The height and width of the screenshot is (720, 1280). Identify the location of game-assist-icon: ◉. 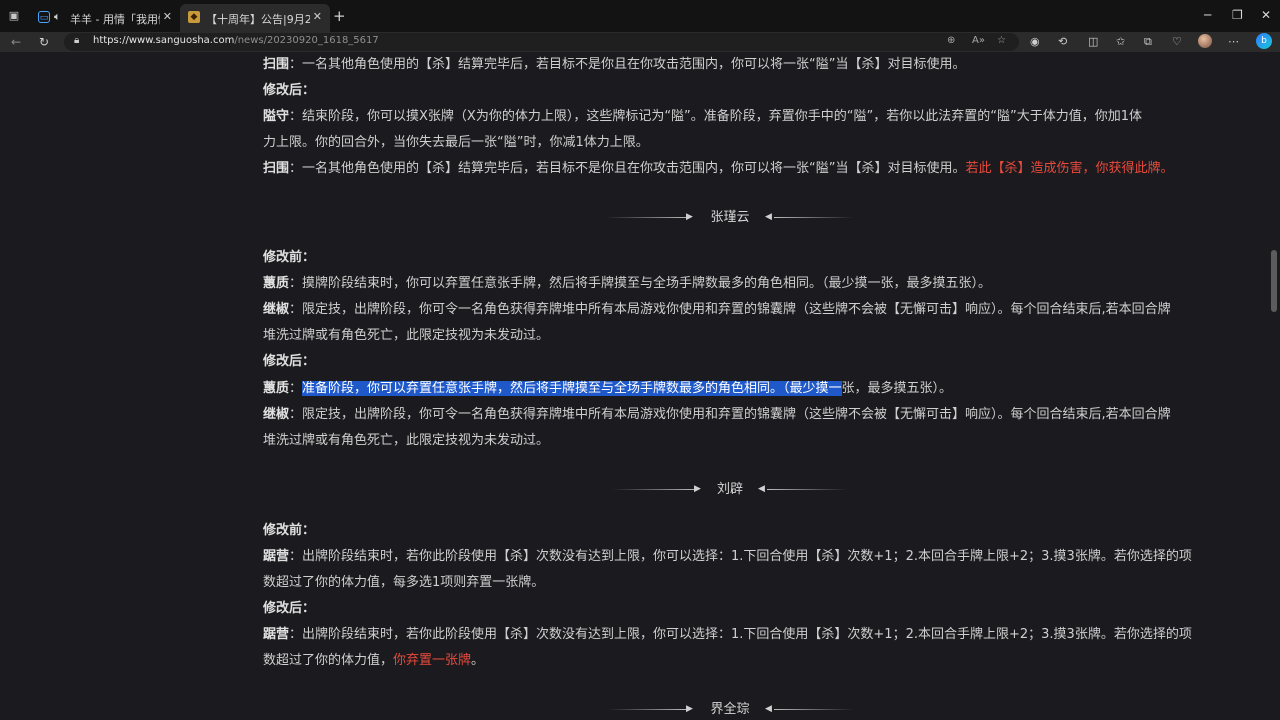
(1035, 41).